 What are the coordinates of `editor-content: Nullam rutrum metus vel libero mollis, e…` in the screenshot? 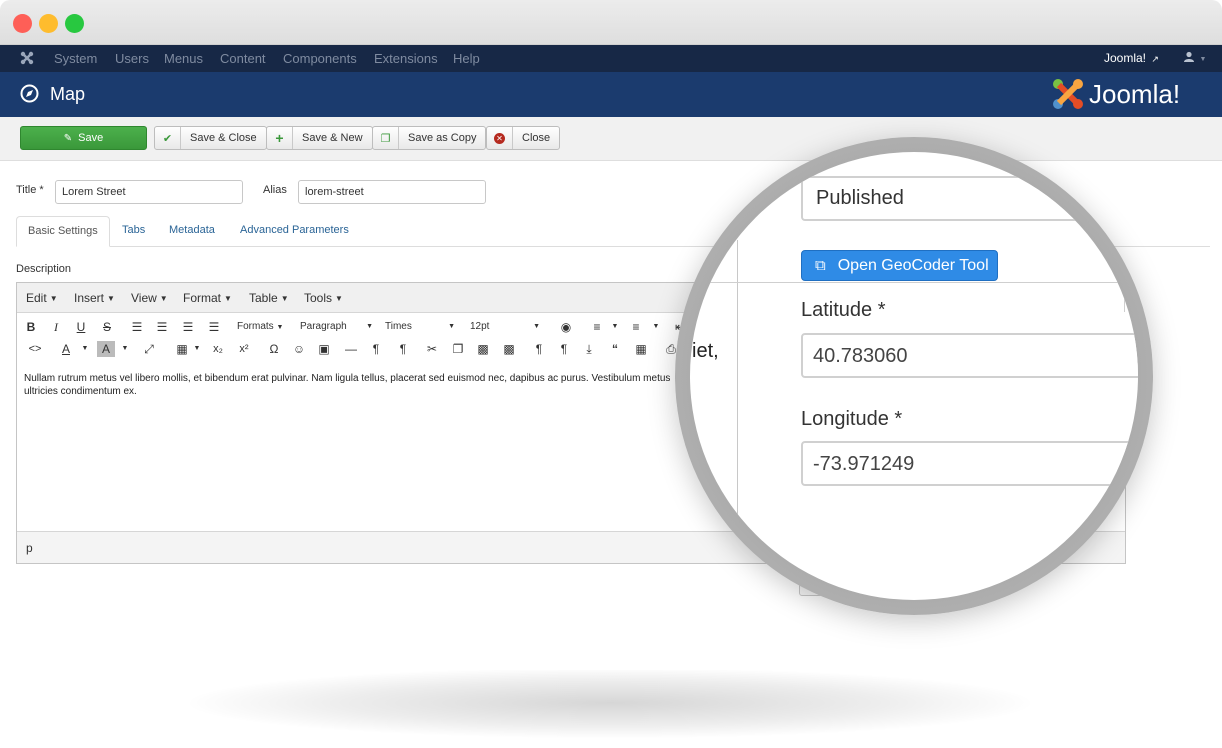 It's located at (374, 385).